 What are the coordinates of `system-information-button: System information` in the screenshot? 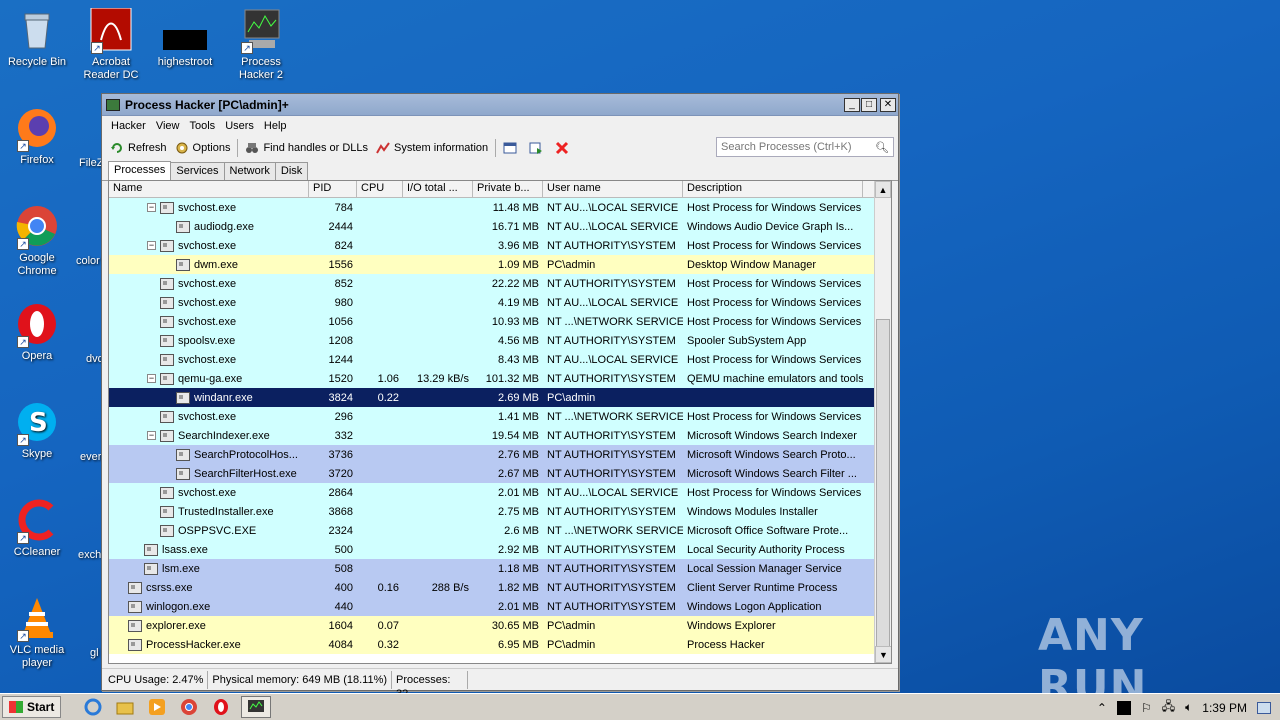 It's located at (432, 148).